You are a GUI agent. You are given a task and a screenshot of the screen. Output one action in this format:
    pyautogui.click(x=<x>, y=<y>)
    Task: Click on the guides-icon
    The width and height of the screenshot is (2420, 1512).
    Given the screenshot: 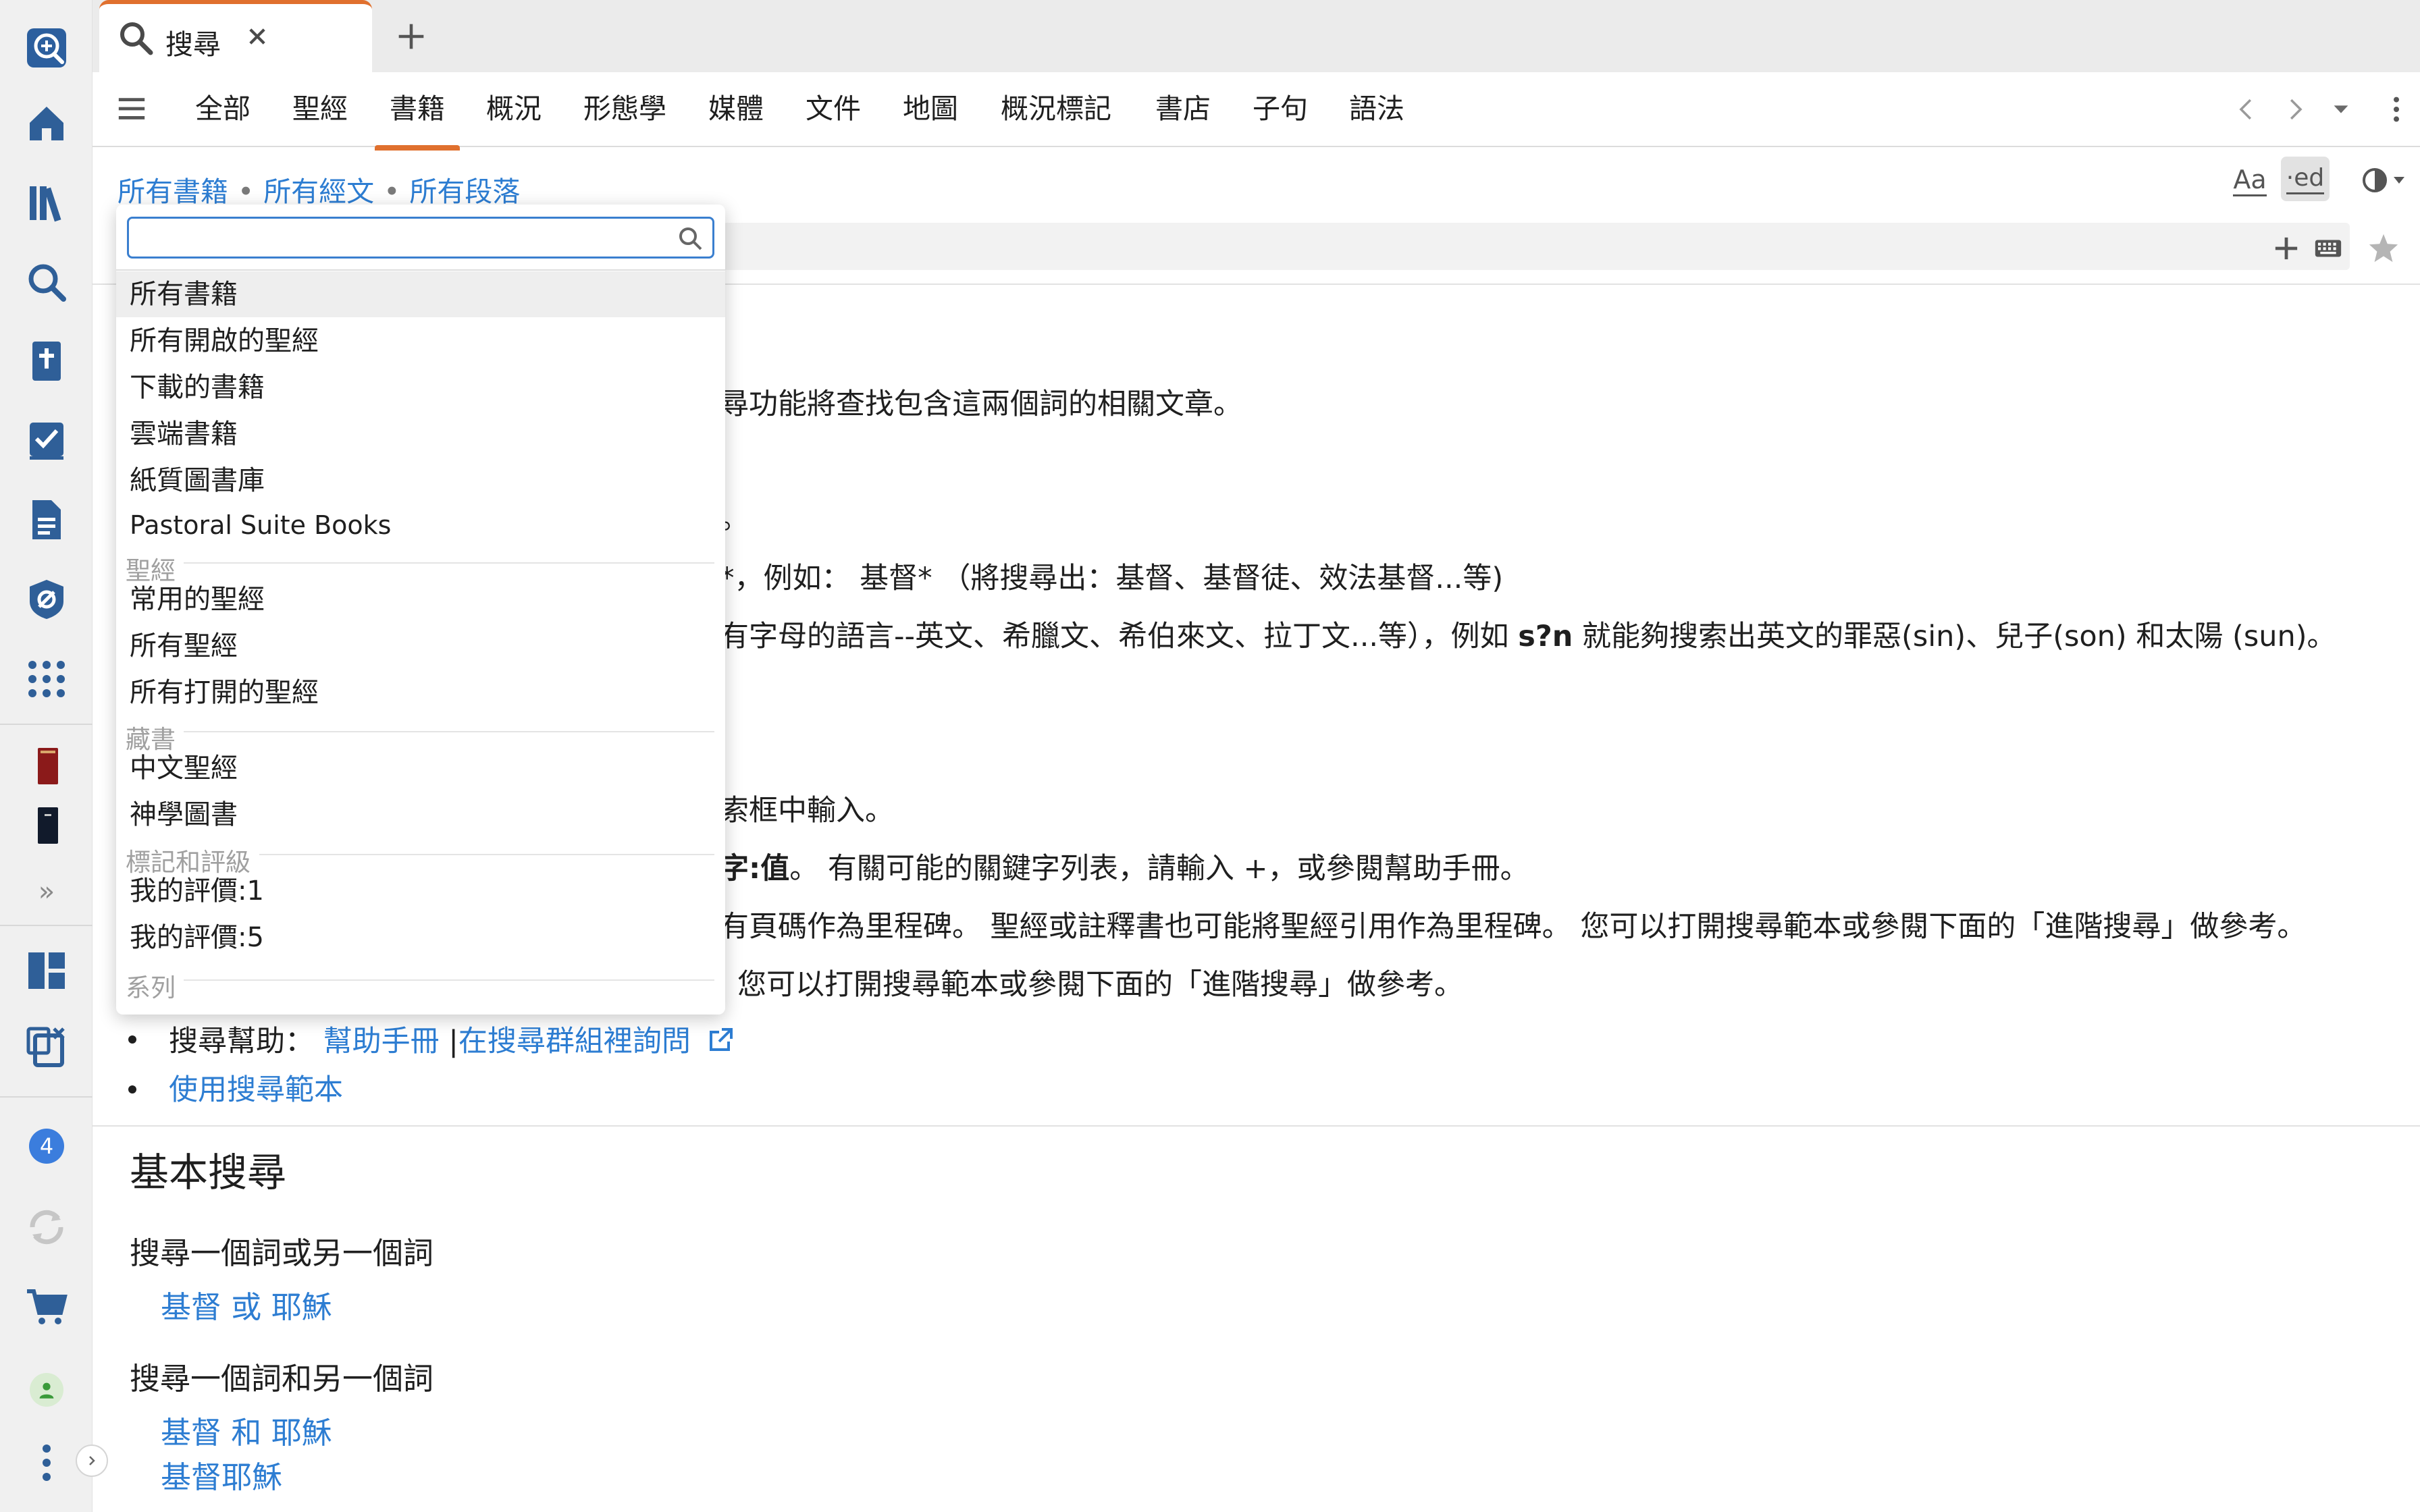 What is the action you would take?
    pyautogui.click(x=47, y=599)
    